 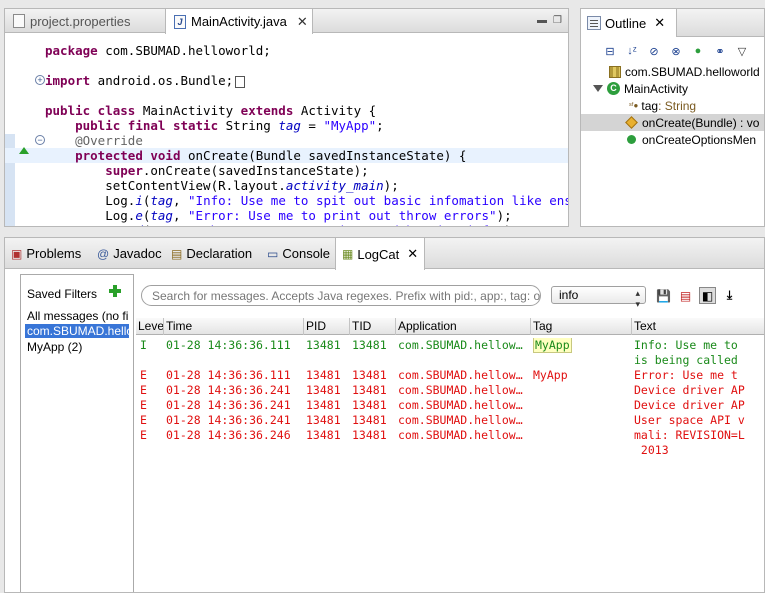 What do you see at coordinates (327, 326) in the screenshot?
I see `column-pid: PID` at bounding box center [327, 326].